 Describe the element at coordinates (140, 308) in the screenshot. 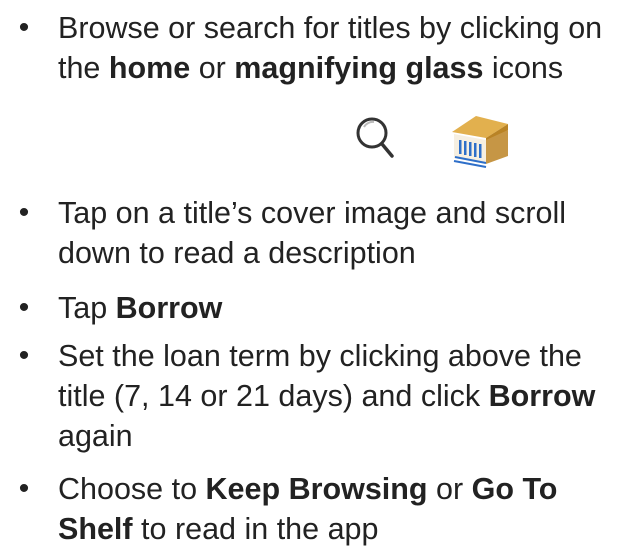

I see `instruction-text-3: Tap Borrow` at that location.